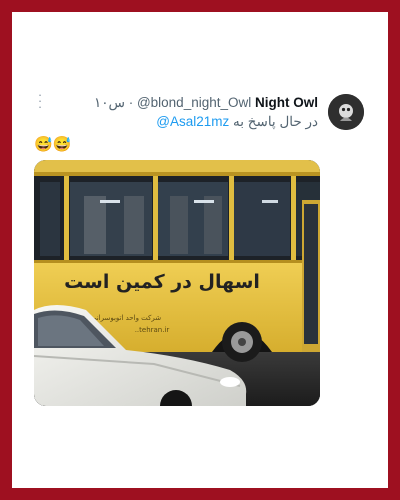 This screenshot has width=400, height=500. What do you see at coordinates (40, 100) in the screenshot?
I see `more-options-icon: · · ·` at bounding box center [40, 100].